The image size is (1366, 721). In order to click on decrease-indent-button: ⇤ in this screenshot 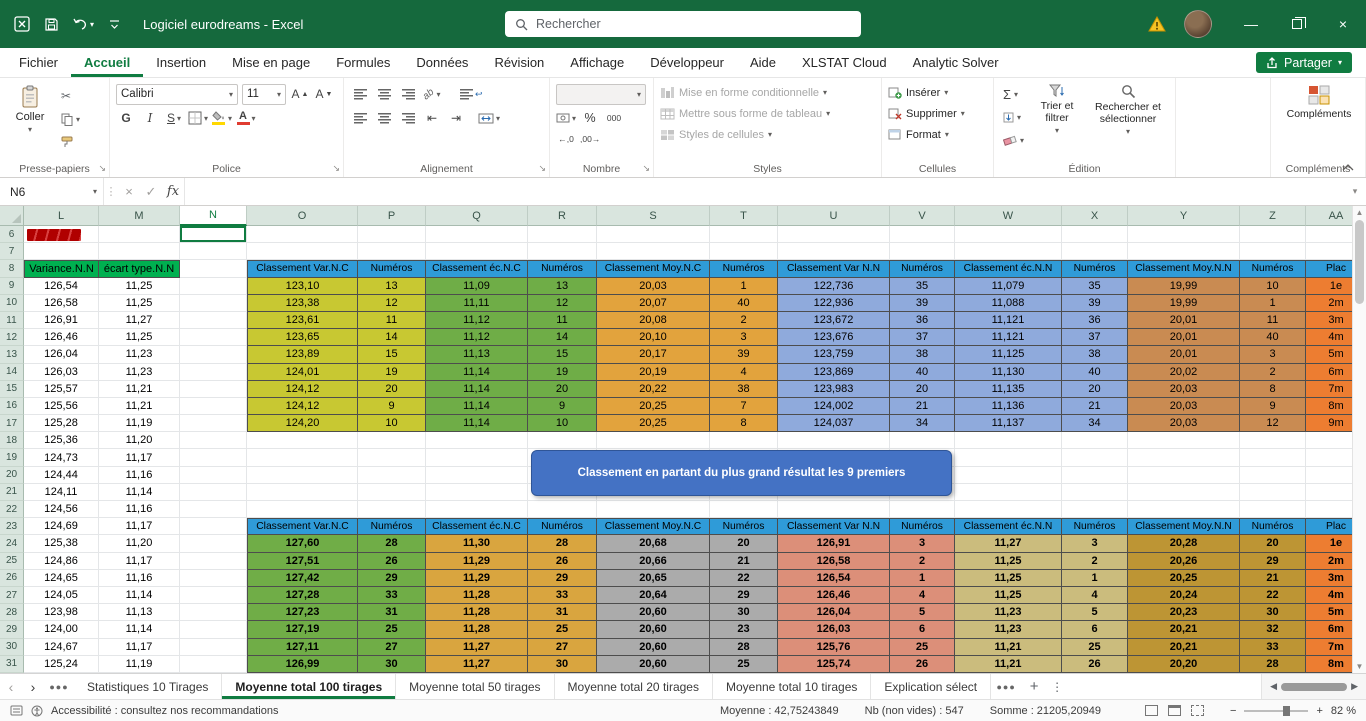, I will do `click(432, 118)`.